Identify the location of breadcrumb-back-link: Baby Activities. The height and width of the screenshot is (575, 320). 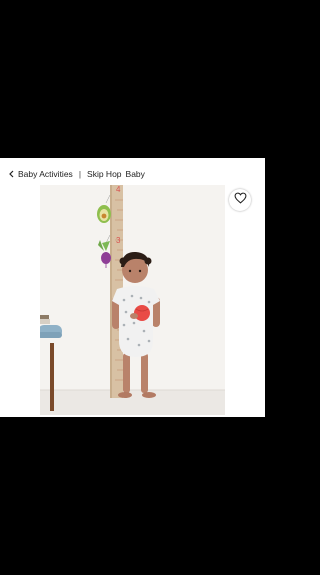
(40, 174).